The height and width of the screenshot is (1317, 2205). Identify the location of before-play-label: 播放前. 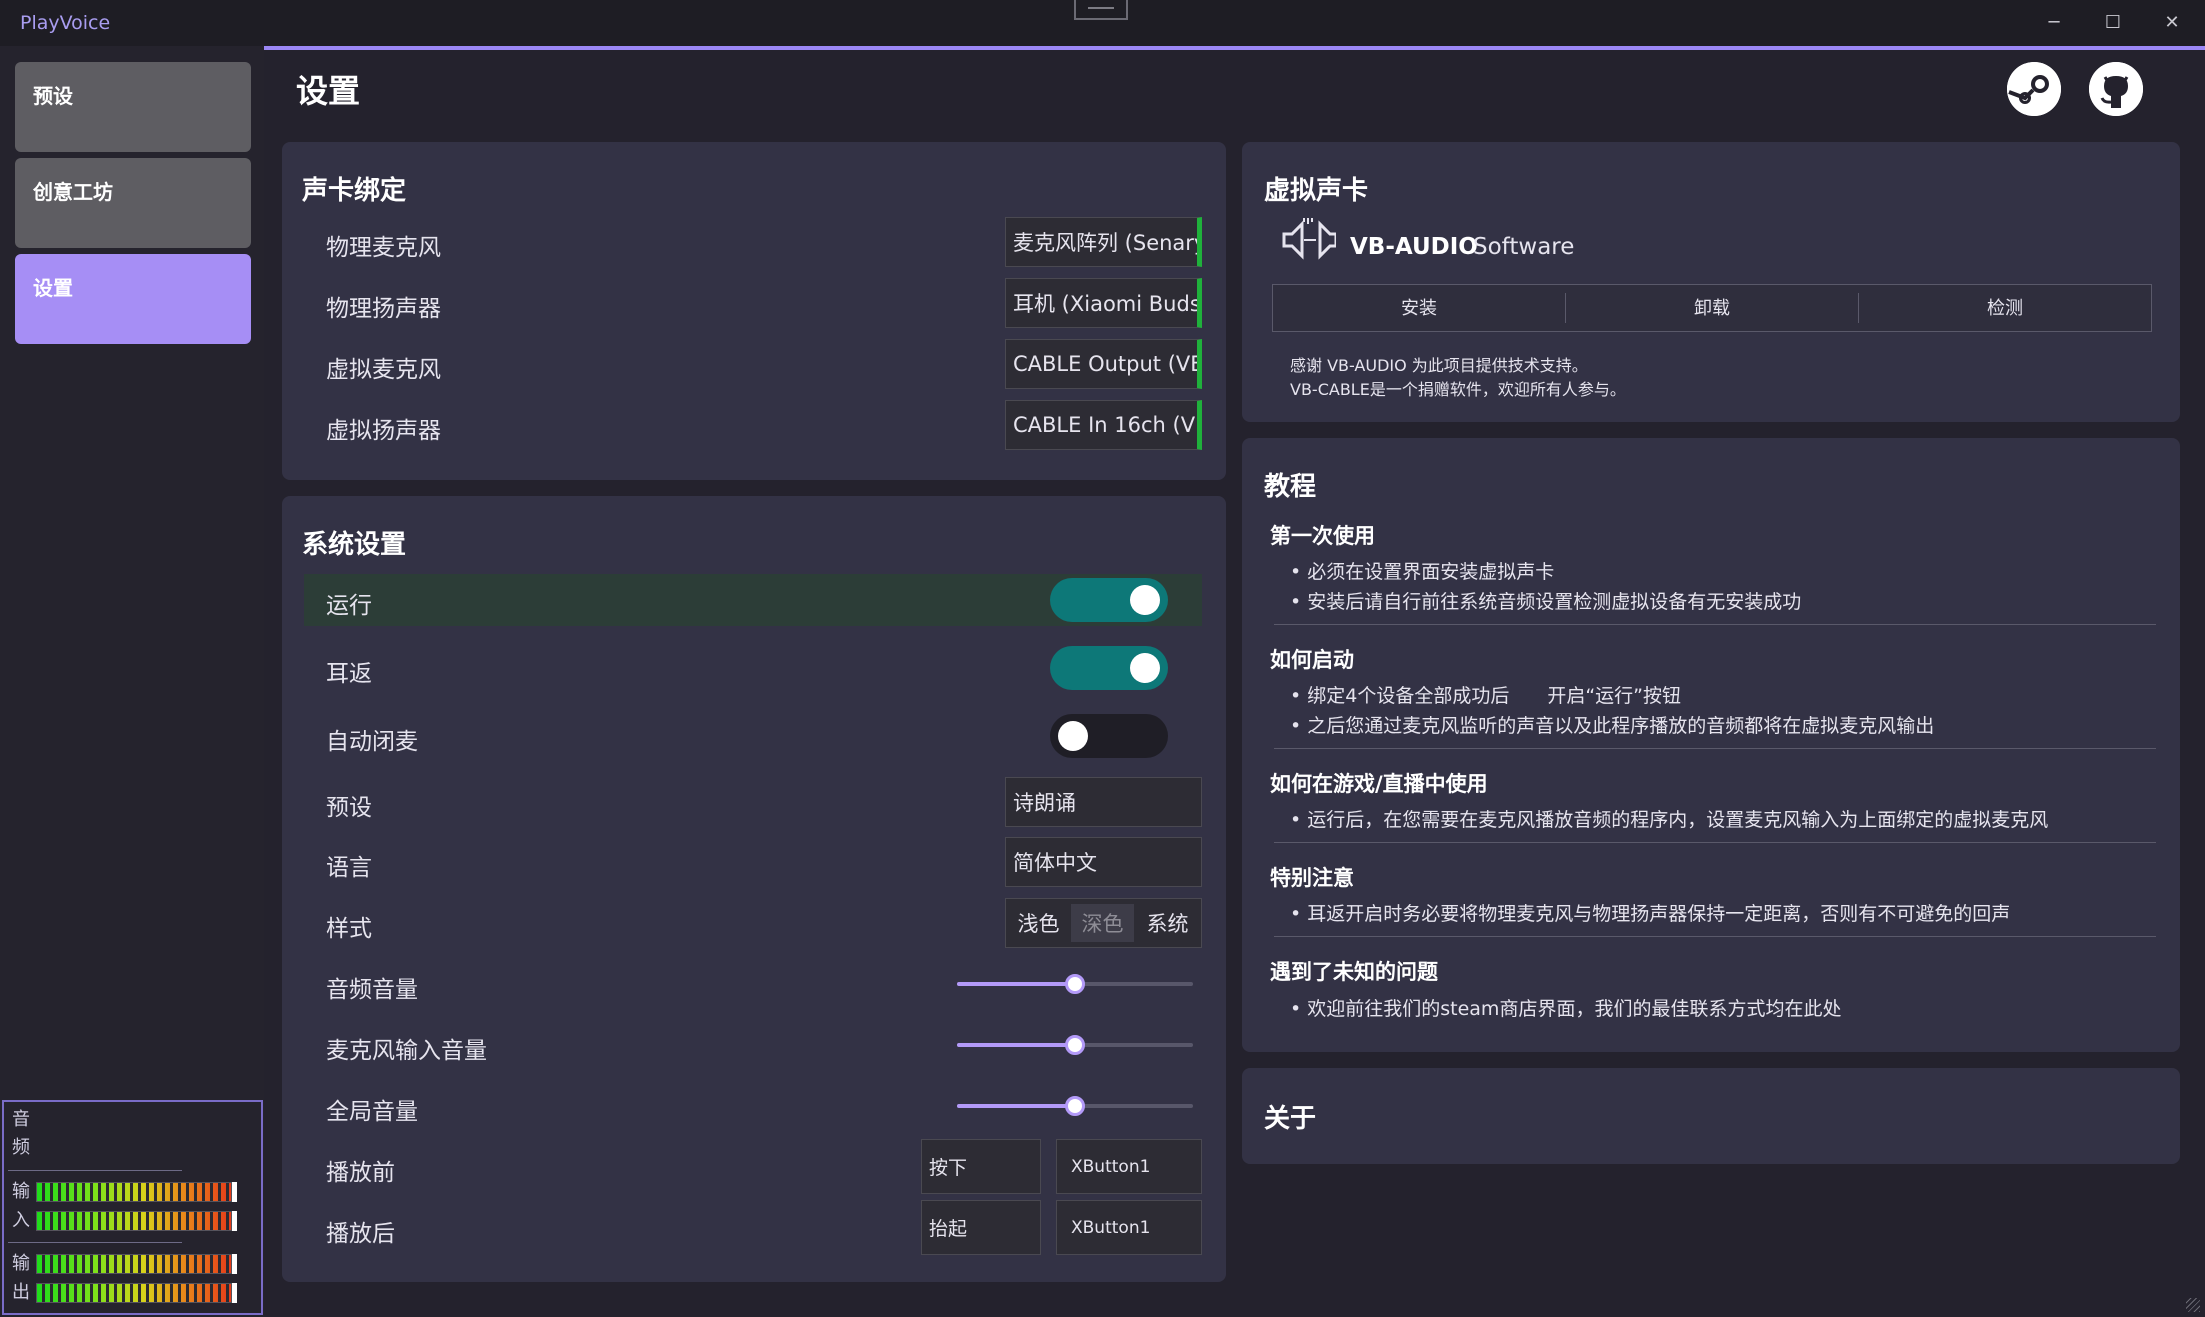
(360, 1173).